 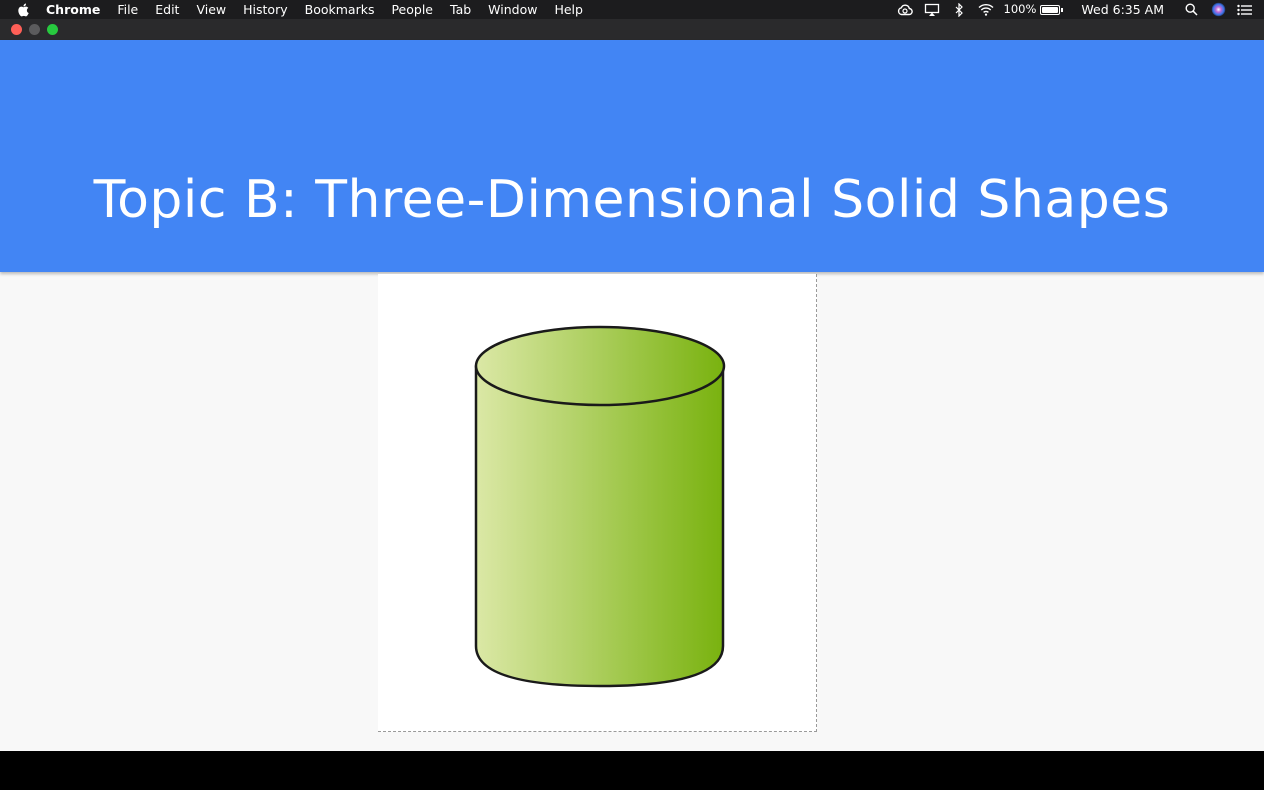 What do you see at coordinates (16, 29) in the screenshot?
I see `close-window-button` at bounding box center [16, 29].